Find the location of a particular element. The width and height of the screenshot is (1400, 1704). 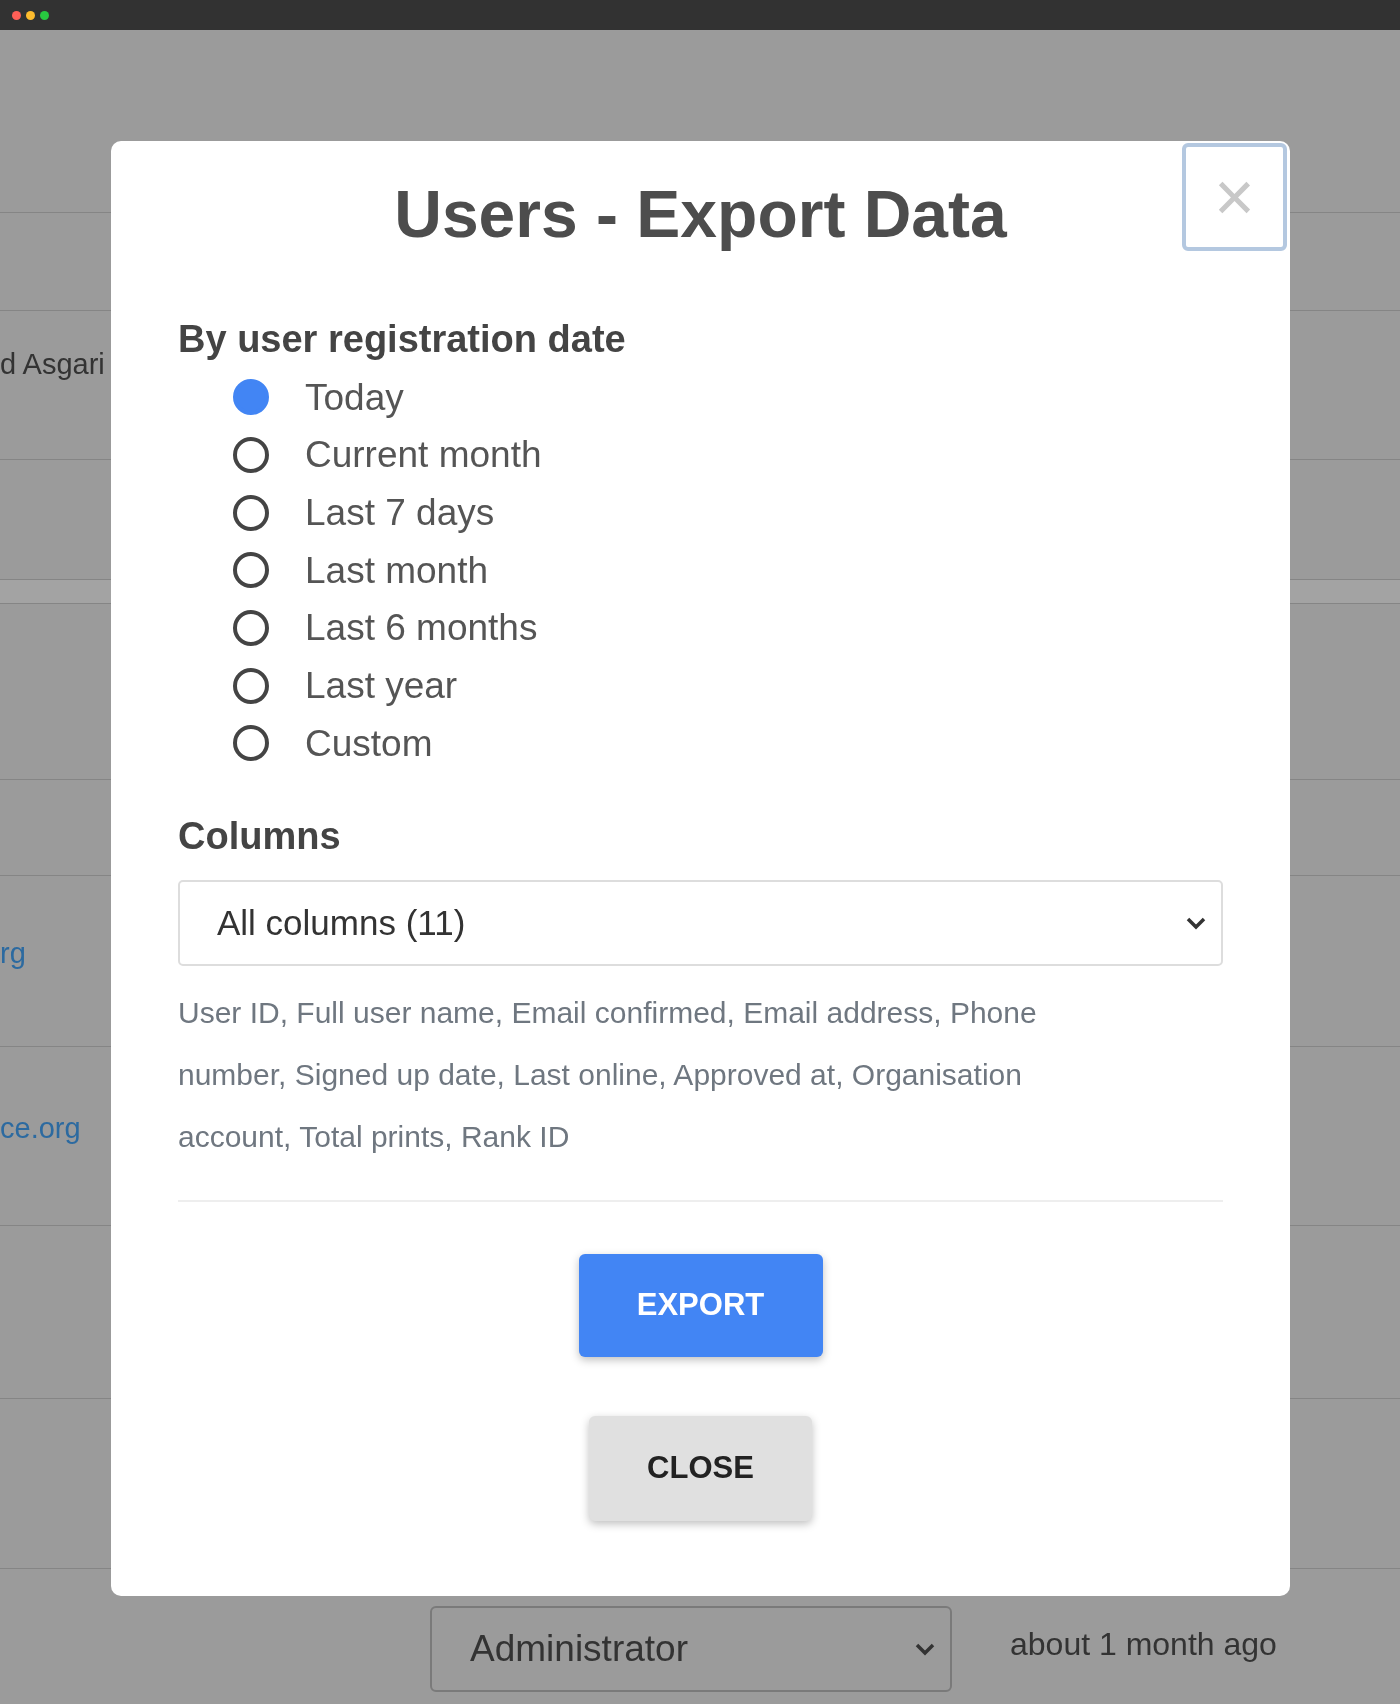

radio-label: Current month is located at coordinates (423, 455).